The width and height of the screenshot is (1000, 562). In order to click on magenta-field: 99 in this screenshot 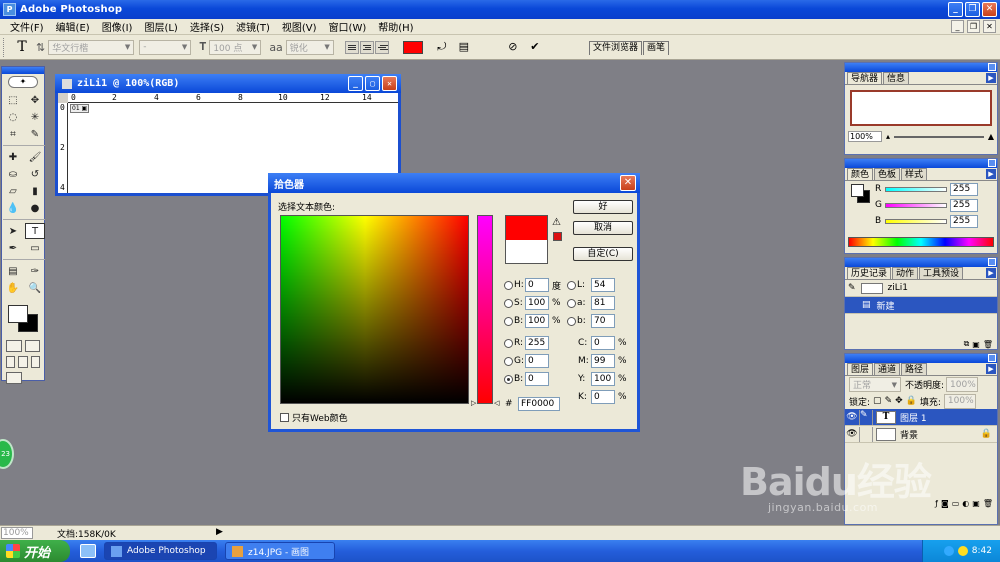, I will do `click(603, 361)`.